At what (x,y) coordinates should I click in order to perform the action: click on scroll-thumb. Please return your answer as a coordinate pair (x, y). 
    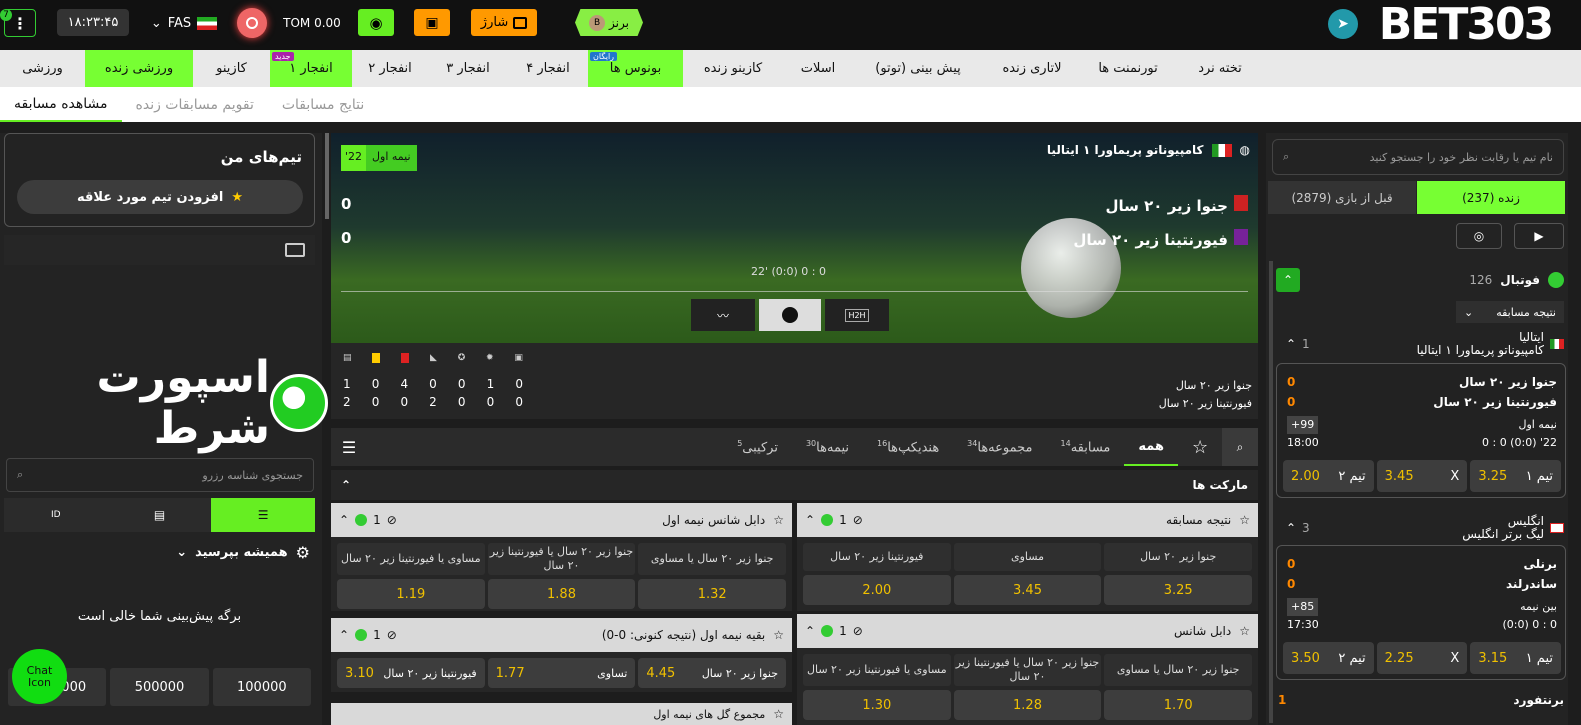
    Looking at the image, I should click on (327, 176).